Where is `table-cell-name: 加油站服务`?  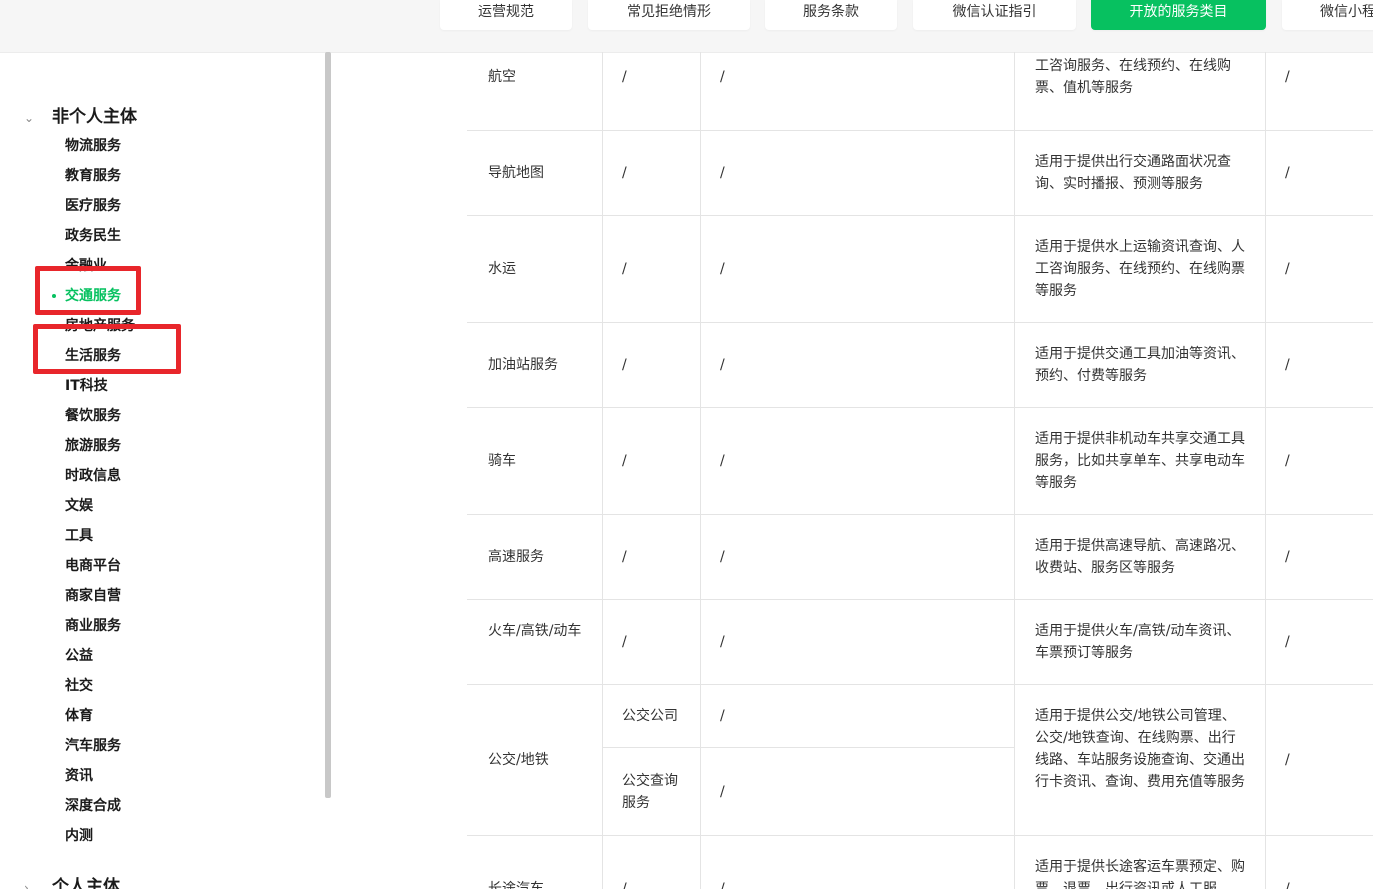
table-cell-name: 加油站服务 is located at coordinates (523, 365).